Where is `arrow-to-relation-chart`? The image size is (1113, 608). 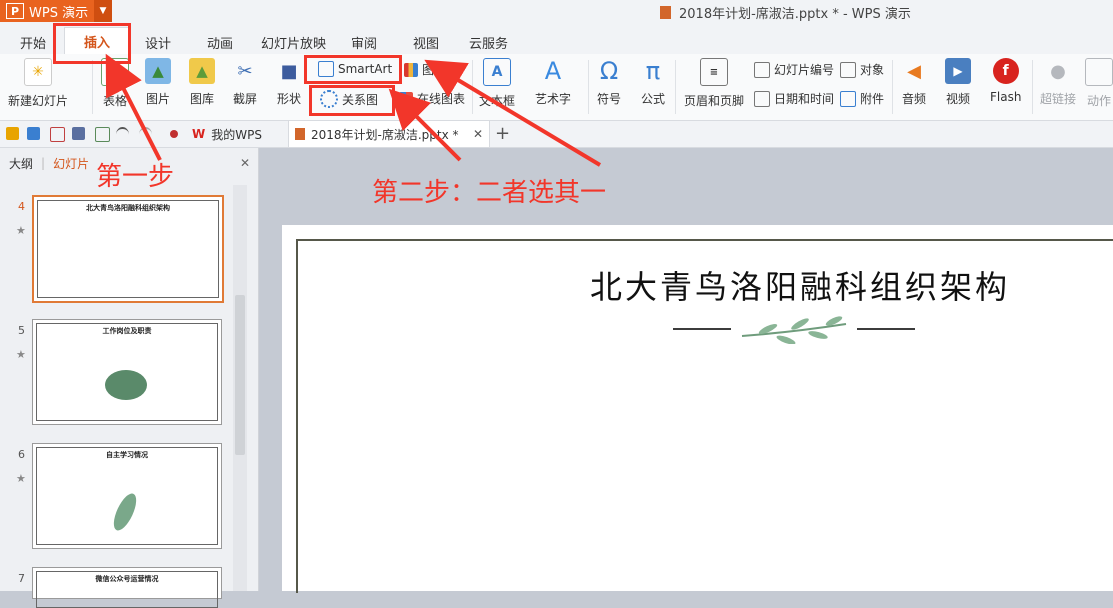
arrow-to-relation-chart is located at coordinates (425, 125).